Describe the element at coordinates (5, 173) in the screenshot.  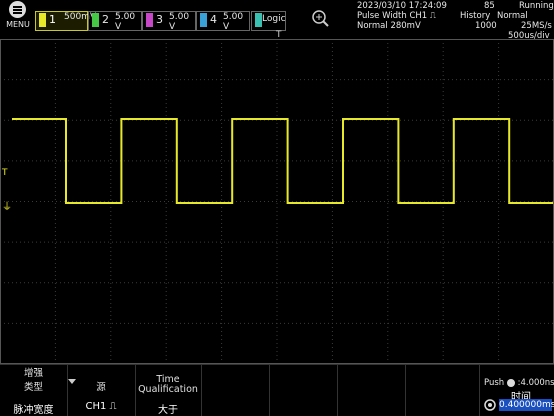
I see `trigger-level-marker: T` at that location.